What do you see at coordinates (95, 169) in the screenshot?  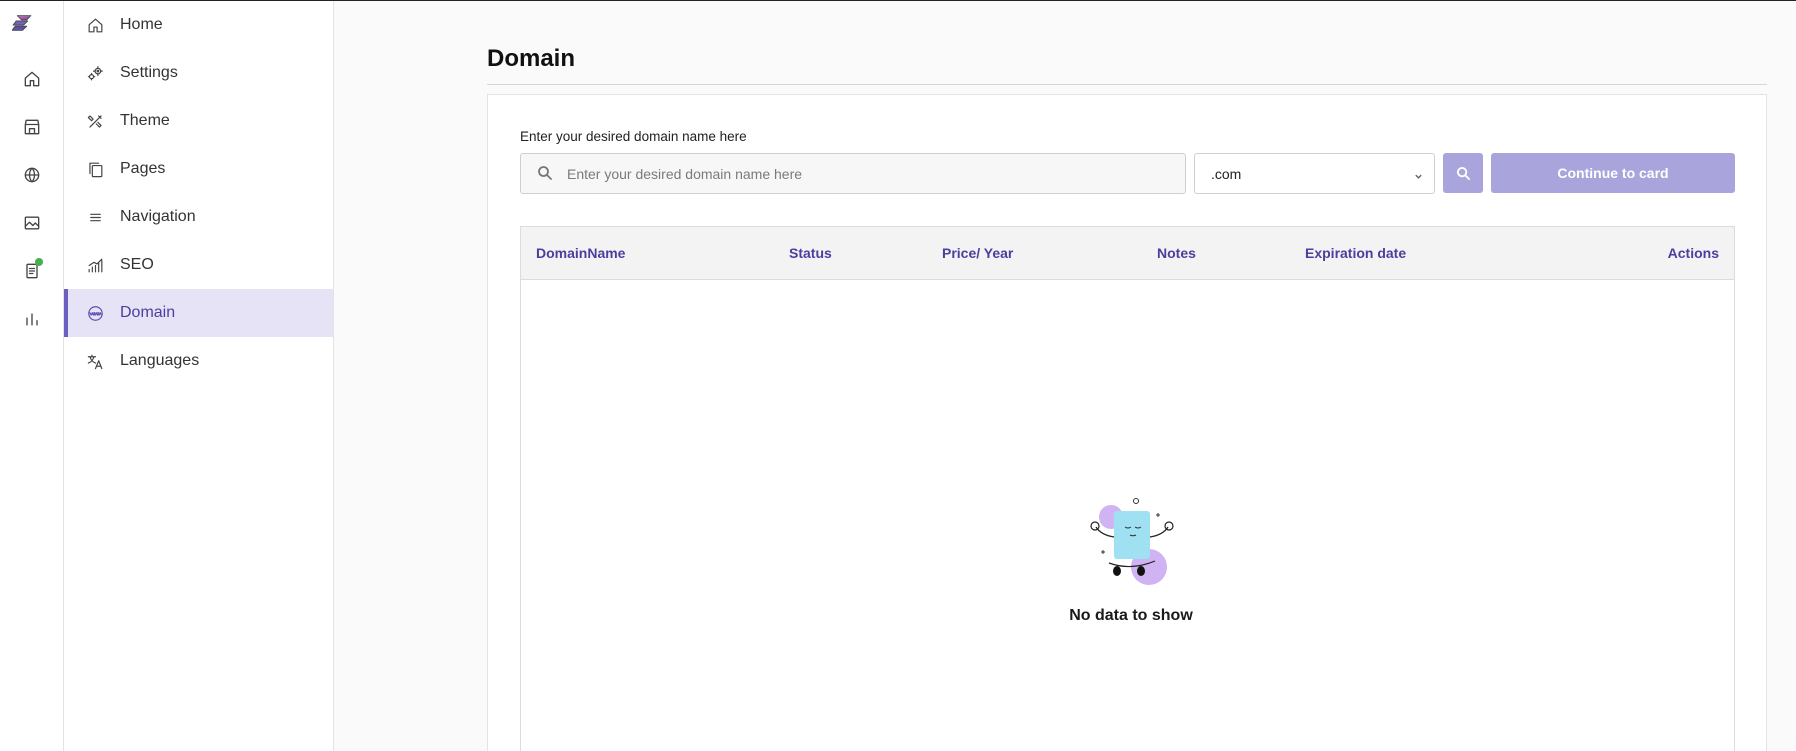 I see `pages-icon` at bounding box center [95, 169].